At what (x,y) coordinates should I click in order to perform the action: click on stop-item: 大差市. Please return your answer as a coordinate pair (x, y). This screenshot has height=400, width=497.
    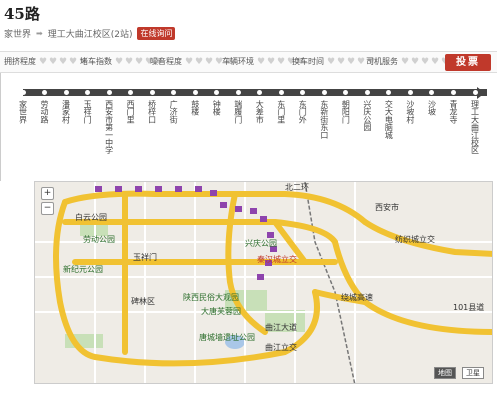
    Looking at the image, I should click on (260, 106).